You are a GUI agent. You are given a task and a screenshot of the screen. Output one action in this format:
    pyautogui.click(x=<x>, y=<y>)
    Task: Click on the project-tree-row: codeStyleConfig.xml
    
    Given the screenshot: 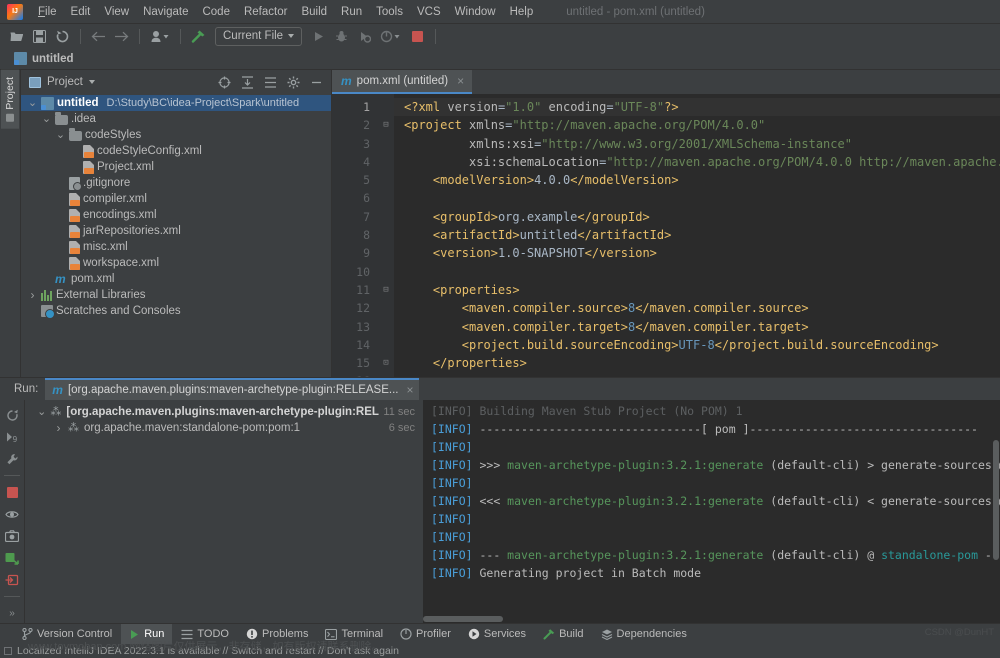 What is the action you would take?
    pyautogui.click(x=176, y=151)
    